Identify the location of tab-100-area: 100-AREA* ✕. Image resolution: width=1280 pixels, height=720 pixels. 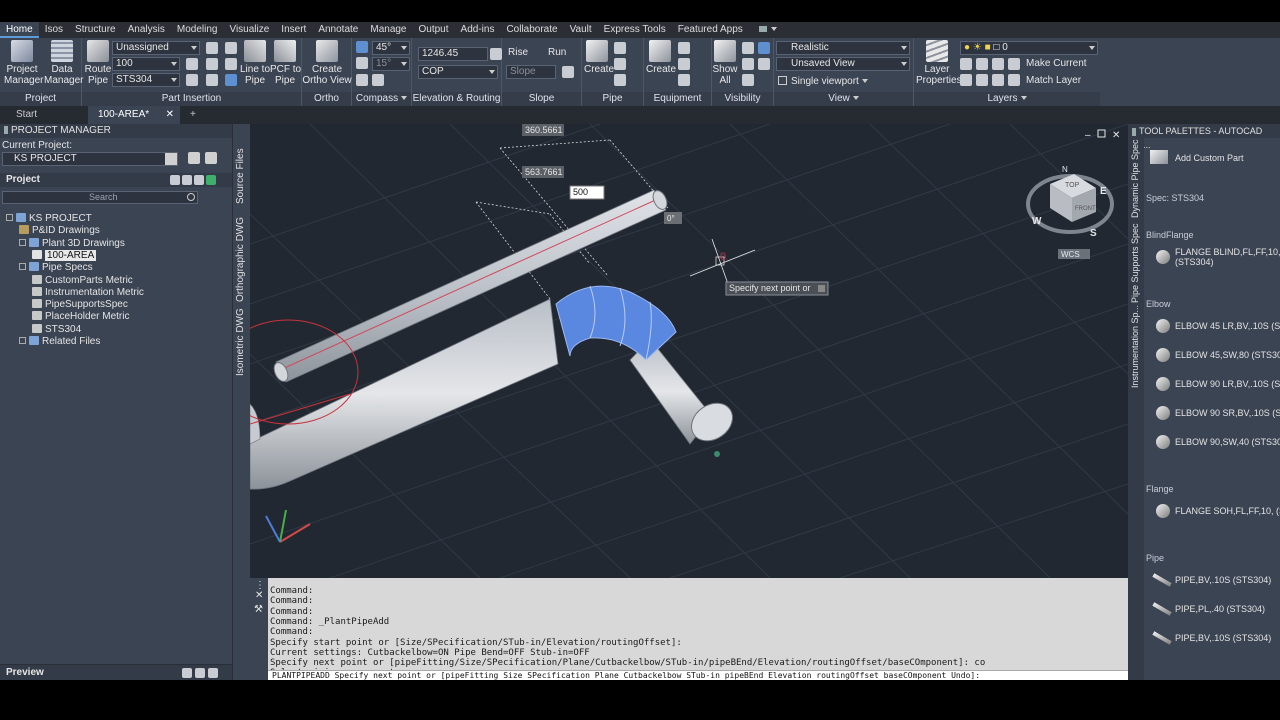
(134, 115).